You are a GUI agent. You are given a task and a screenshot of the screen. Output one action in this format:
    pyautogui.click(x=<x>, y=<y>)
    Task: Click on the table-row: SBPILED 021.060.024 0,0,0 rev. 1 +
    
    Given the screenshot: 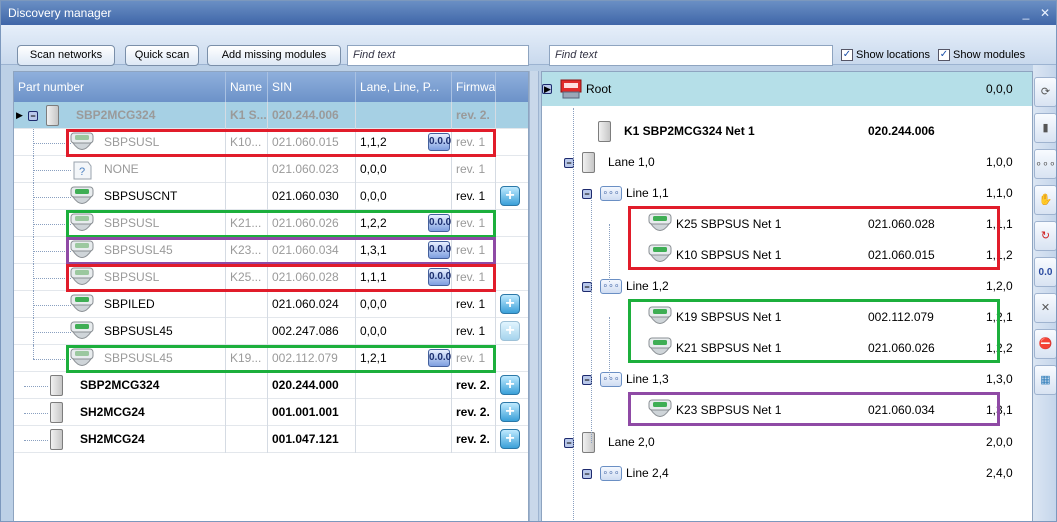 What is the action you would take?
    pyautogui.click(x=271, y=304)
    